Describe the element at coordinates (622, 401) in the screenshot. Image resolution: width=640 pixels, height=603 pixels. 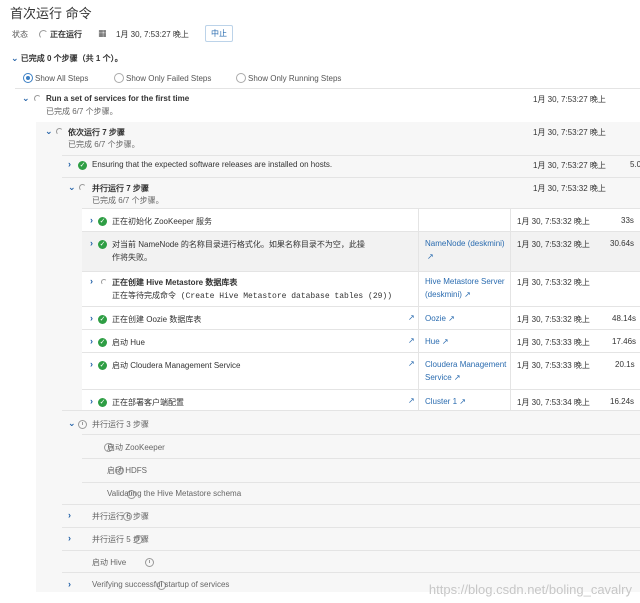
I see `step-duration: 16.24s` at that location.